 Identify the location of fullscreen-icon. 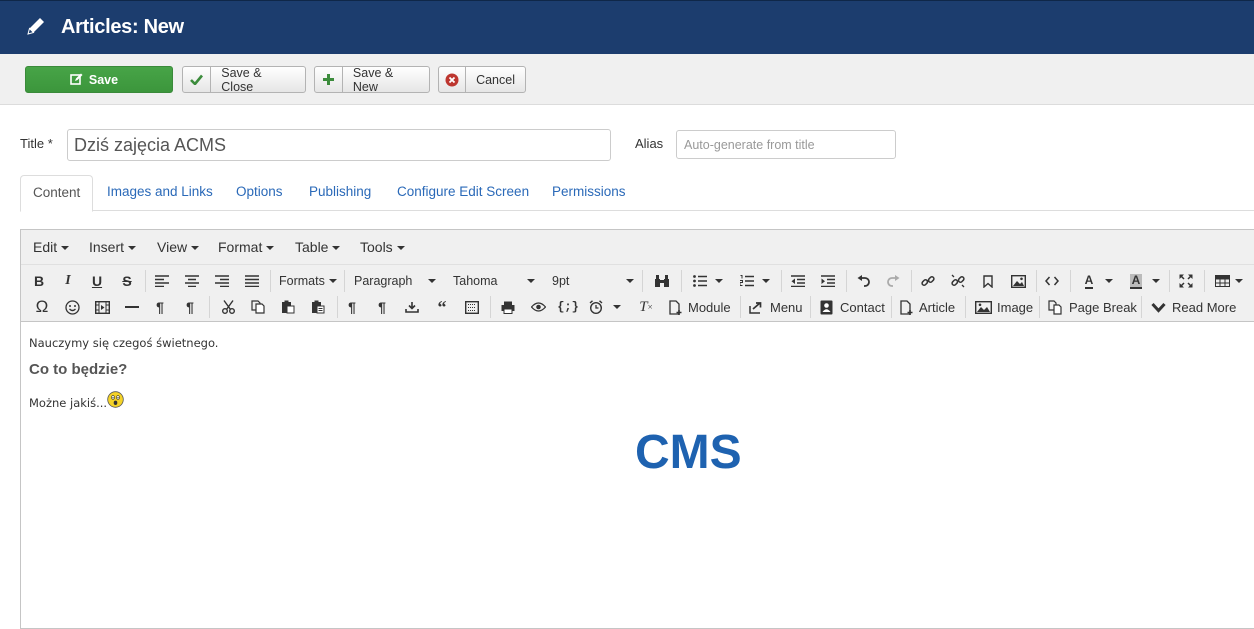
(1186, 281).